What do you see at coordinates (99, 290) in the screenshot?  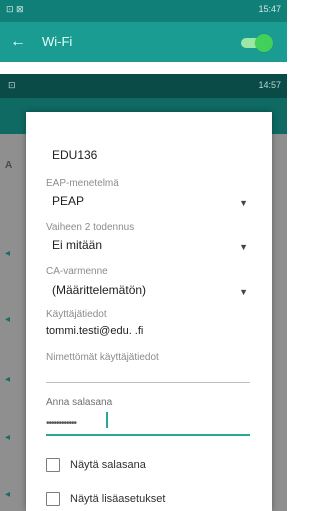 I see `ca-certificate-value: (Määrittelemätön)` at bounding box center [99, 290].